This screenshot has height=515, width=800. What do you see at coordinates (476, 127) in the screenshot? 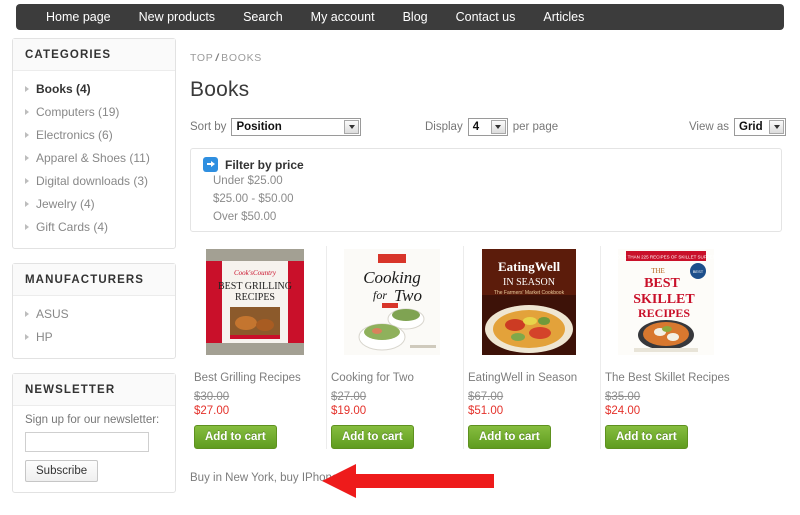
I see `display-value: 4` at bounding box center [476, 127].